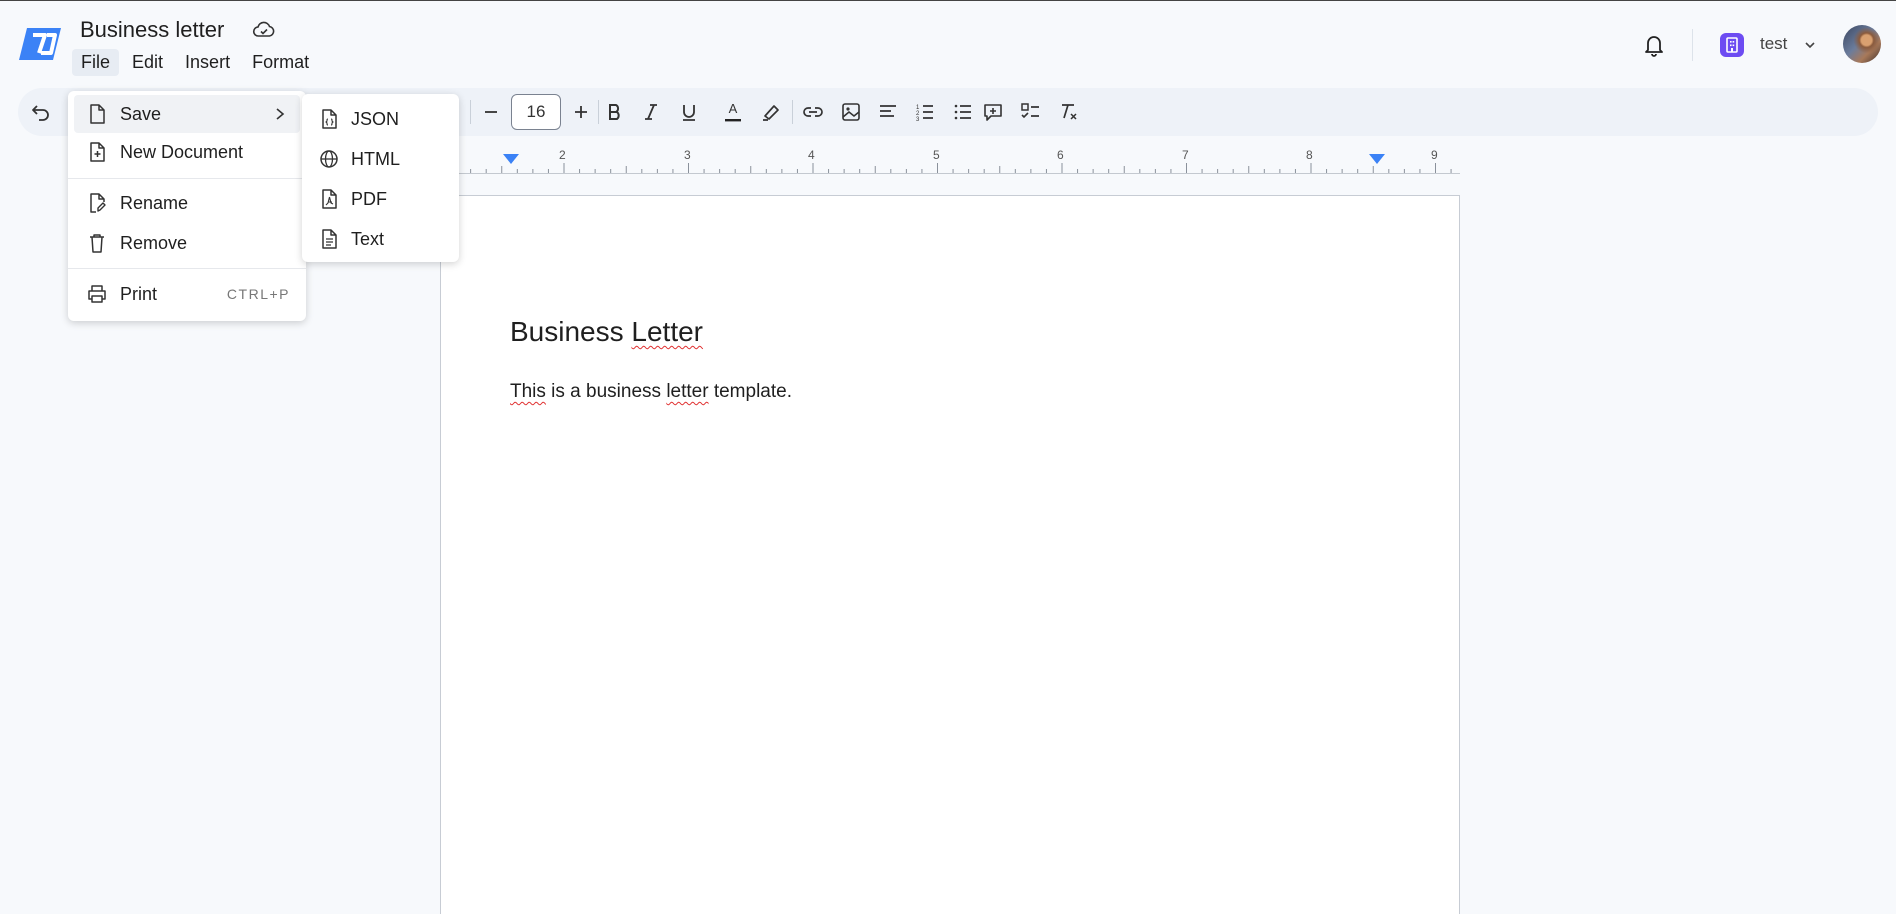 The height and width of the screenshot is (914, 1896). What do you see at coordinates (329, 199) in the screenshot?
I see `file-pdf-icon` at bounding box center [329, 199].